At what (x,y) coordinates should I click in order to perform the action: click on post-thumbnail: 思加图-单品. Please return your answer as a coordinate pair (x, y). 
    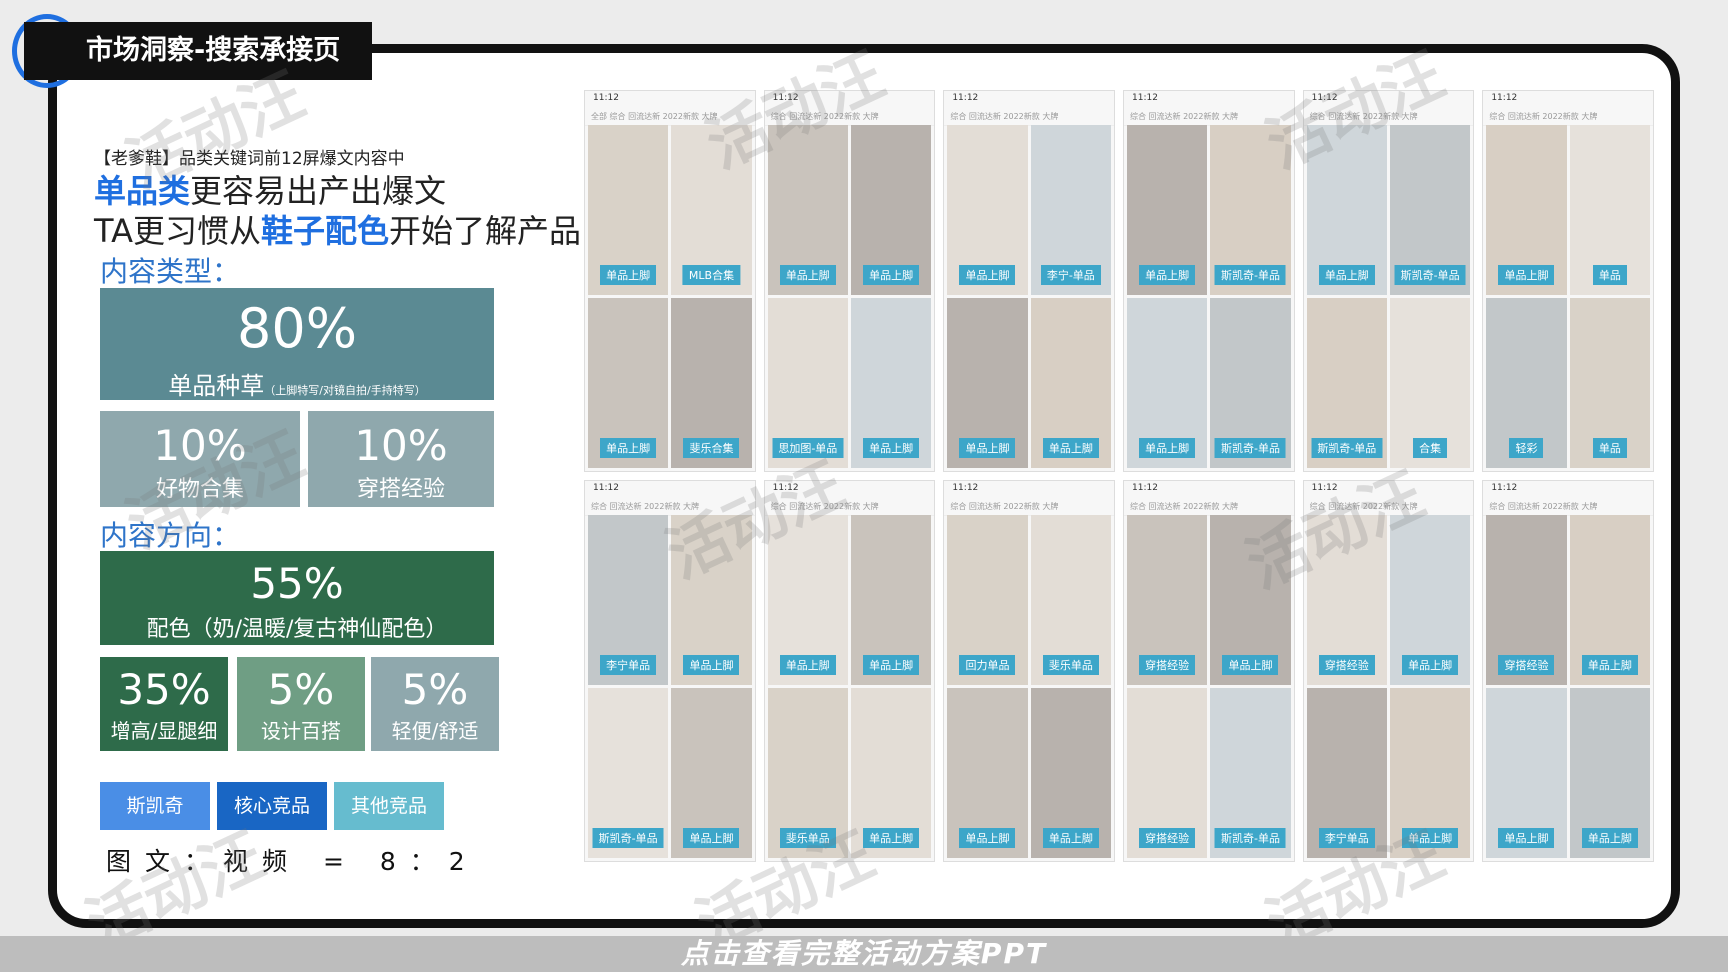
    Looking at the image, I should click on (807, 383).